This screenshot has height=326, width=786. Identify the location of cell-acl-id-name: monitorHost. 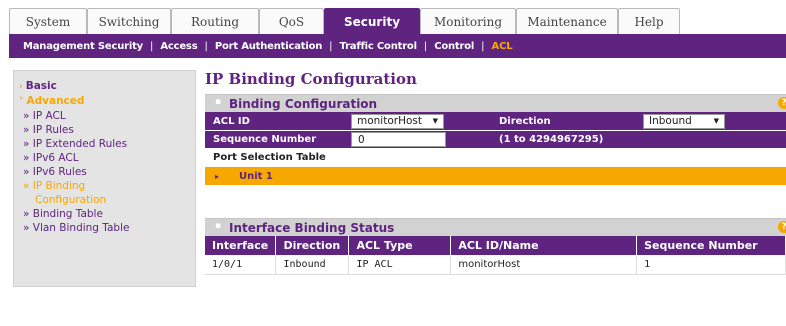
(544, 265).